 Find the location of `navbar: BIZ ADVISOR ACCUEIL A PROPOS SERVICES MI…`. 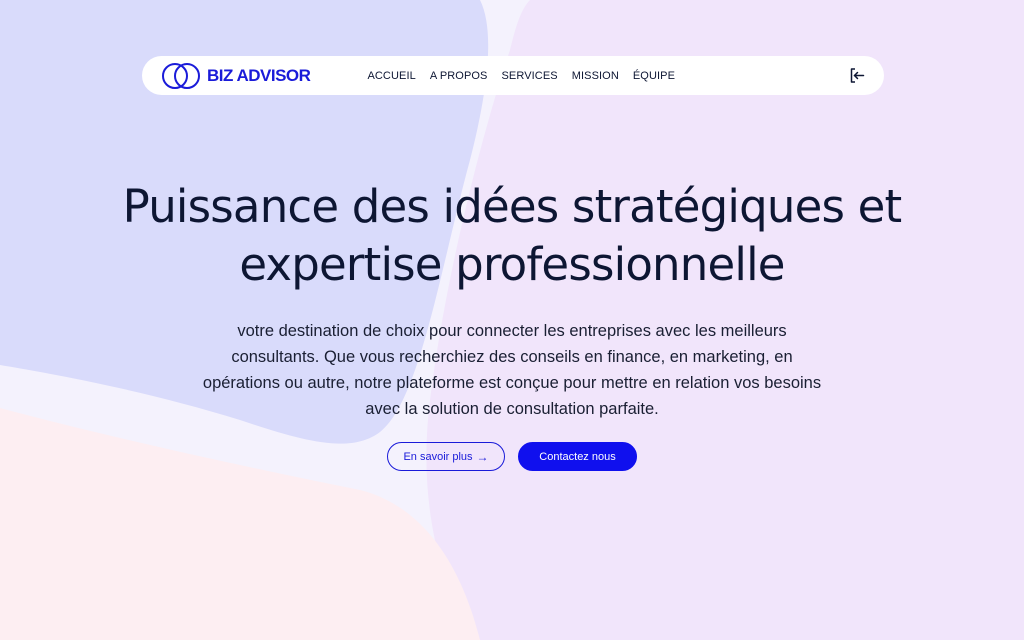

navbar: BIZ ADVISOR ACCUEIL A PROPOS SERVICES MI… is located at coordinates (513, 75).